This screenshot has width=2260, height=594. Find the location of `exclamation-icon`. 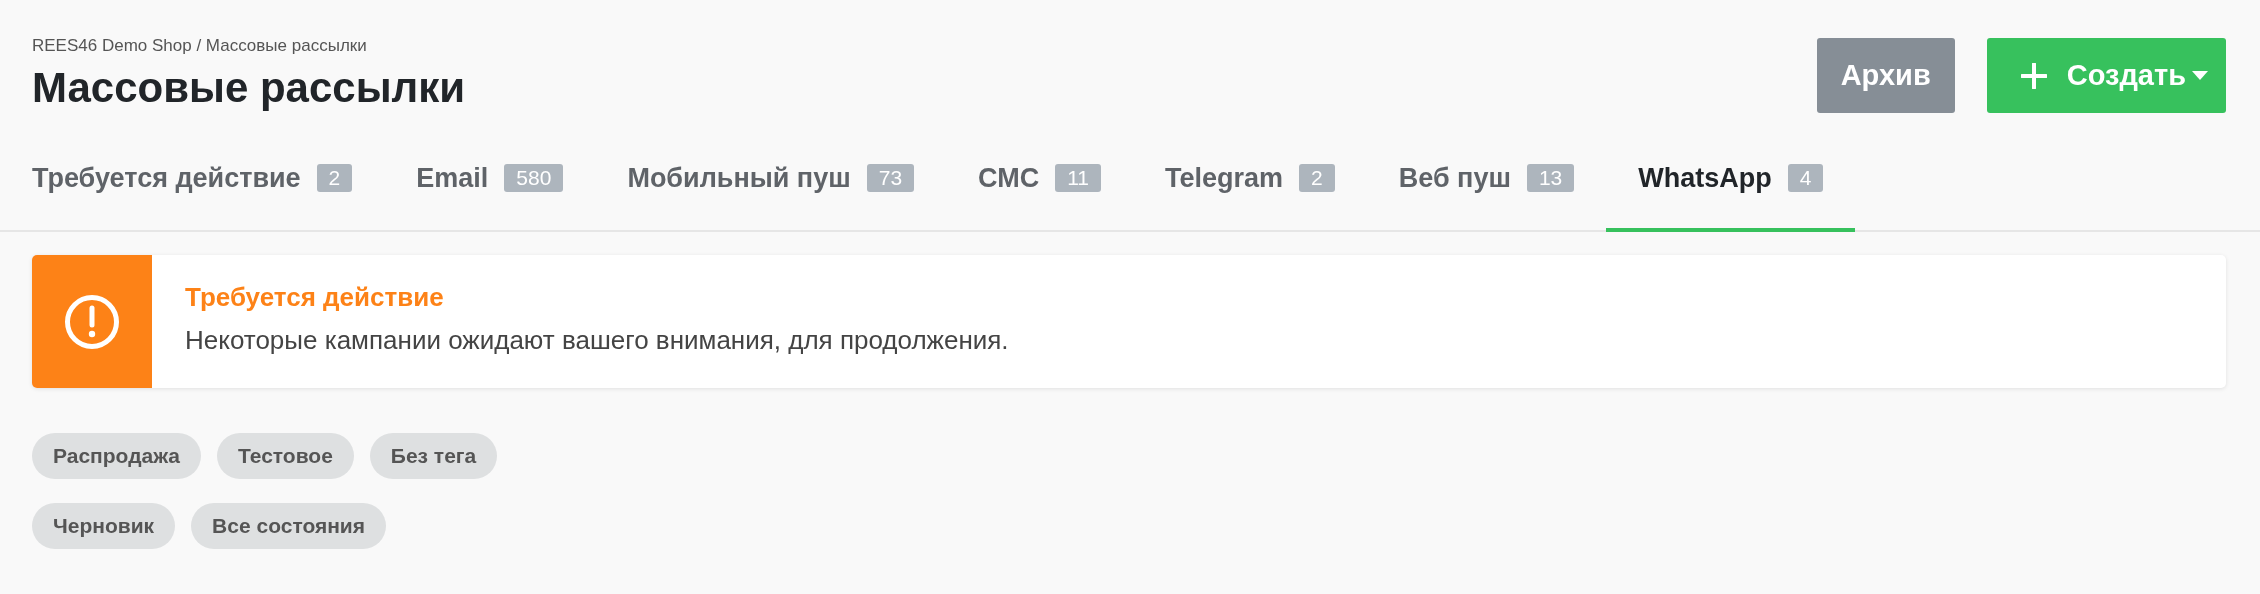

exclamation-icon is located at coordinates (92, 321).